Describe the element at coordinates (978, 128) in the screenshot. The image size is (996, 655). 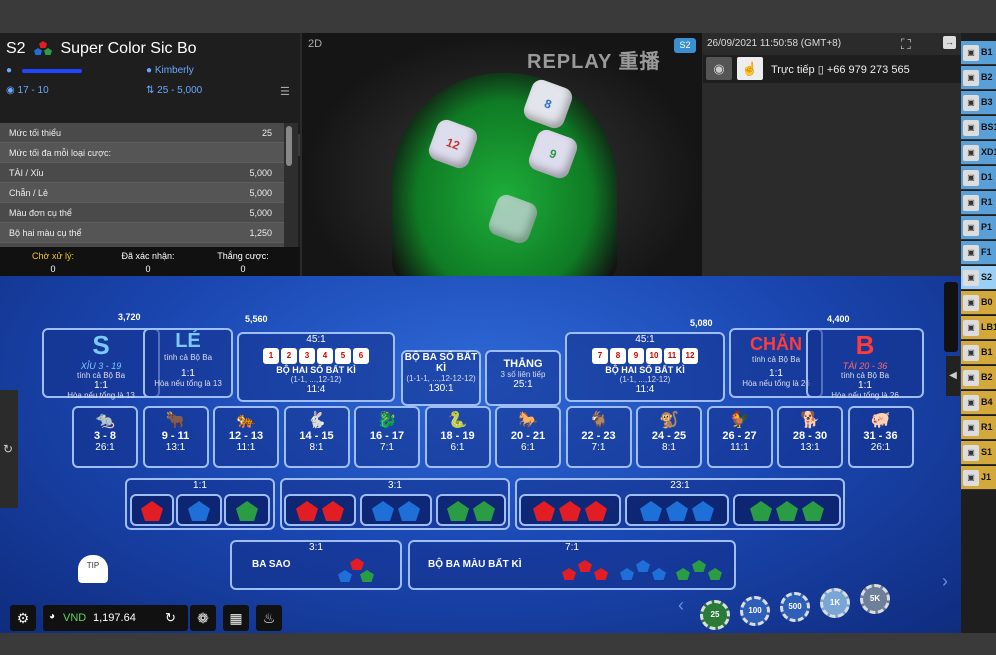
I see `sidebar-table-item: ▣BS1` at that location.